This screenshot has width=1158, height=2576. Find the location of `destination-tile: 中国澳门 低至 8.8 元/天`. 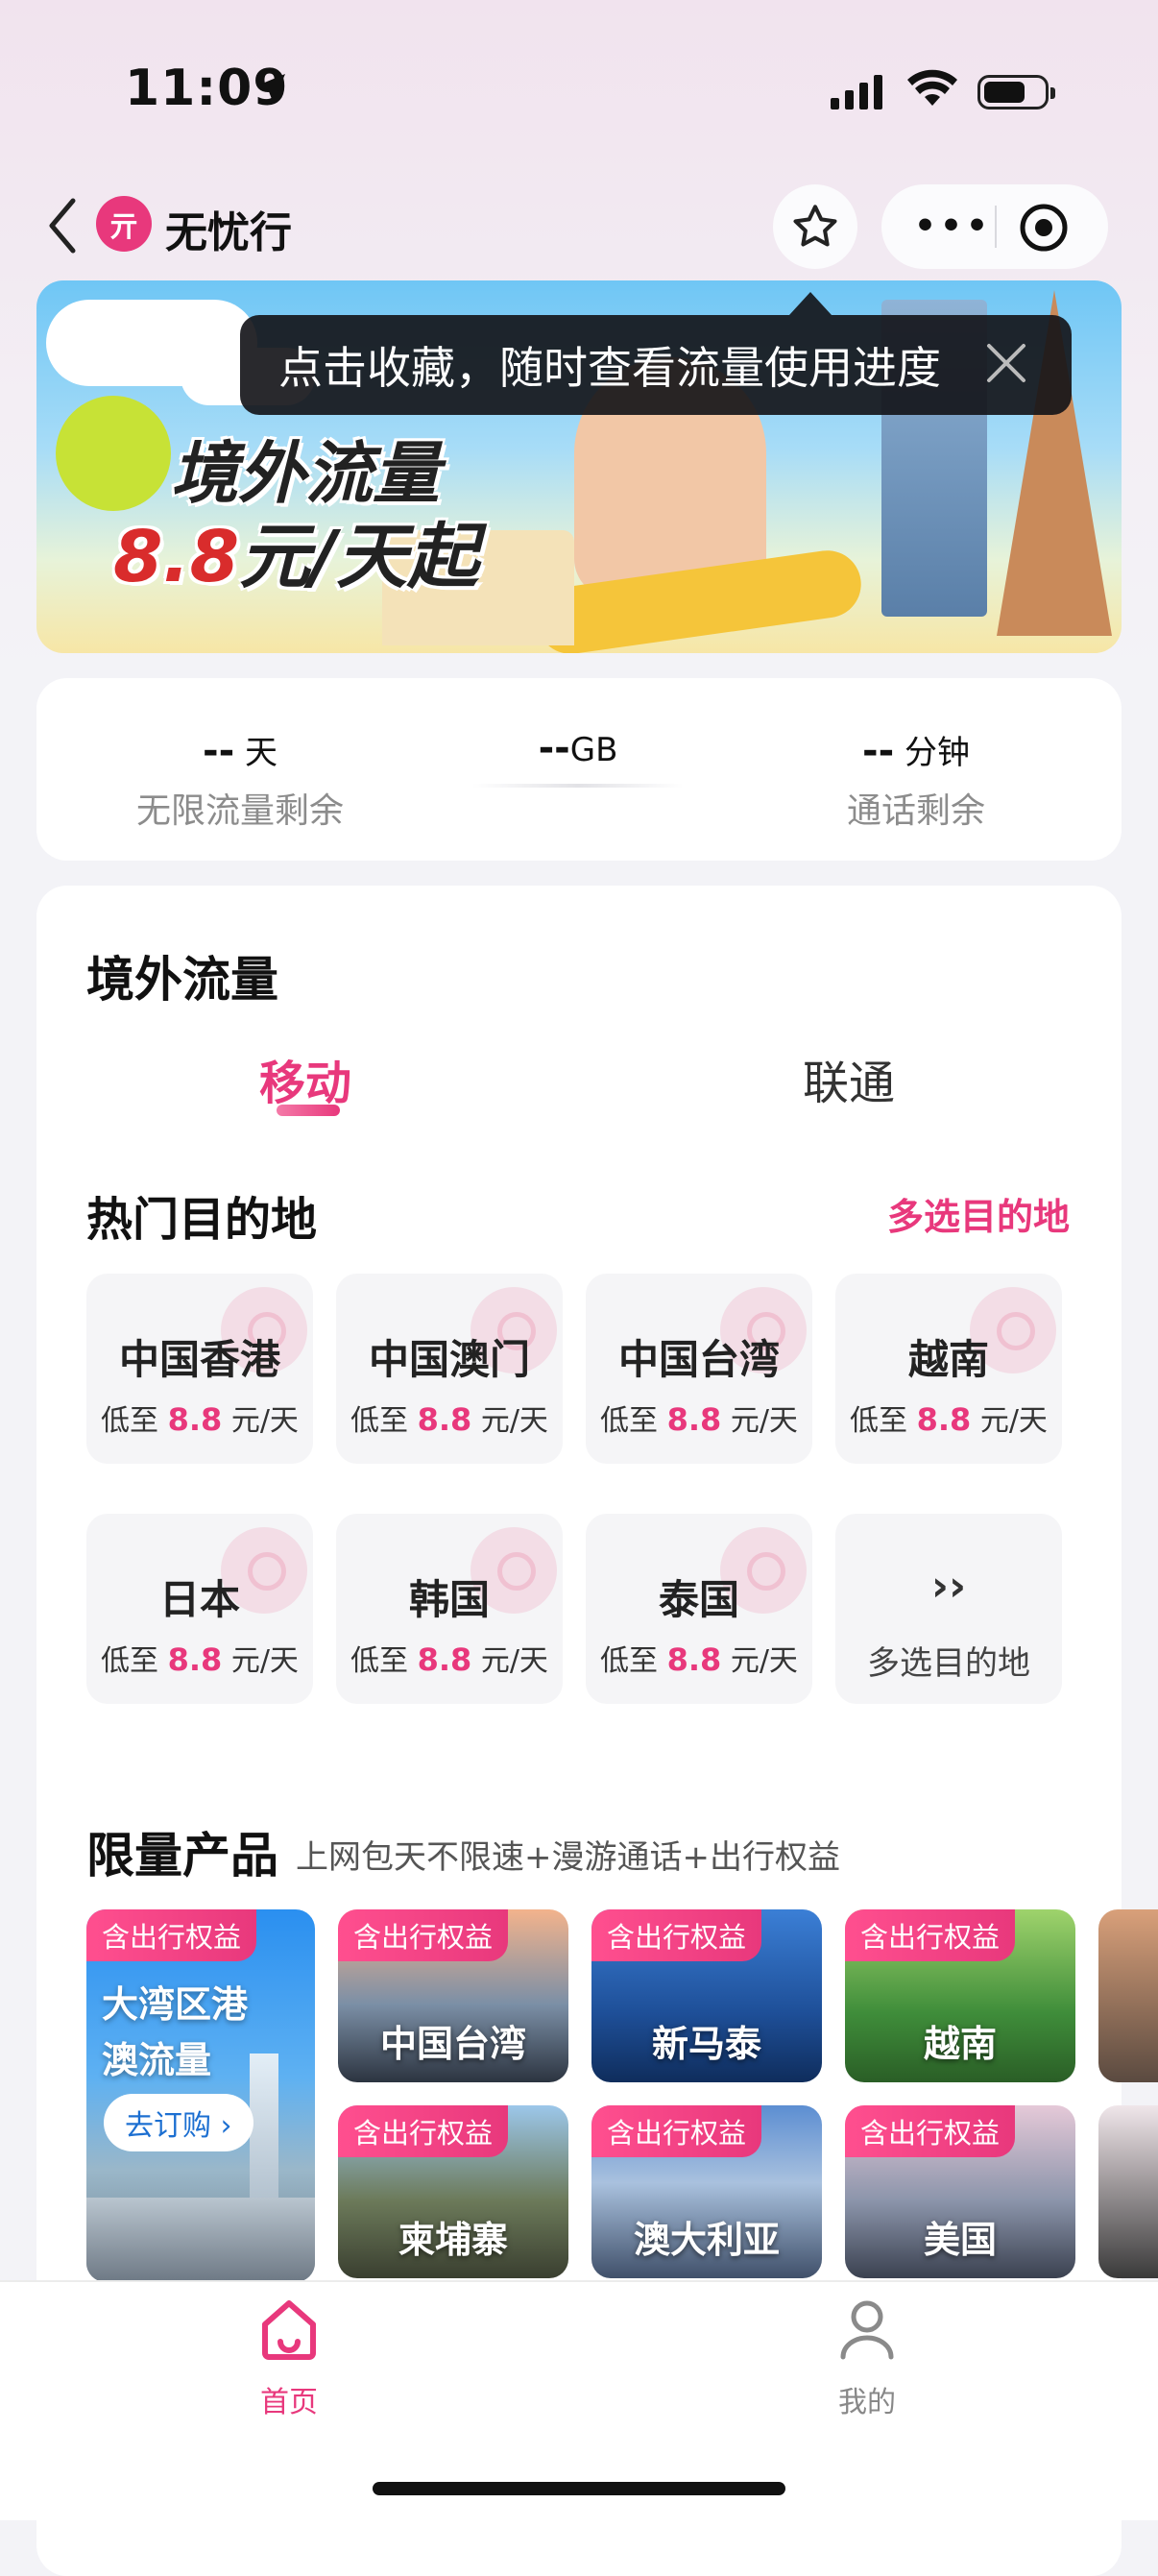

destination-tile: 中国澳门 低至 8.8 元/天 is located at coordinates (449, 1369).